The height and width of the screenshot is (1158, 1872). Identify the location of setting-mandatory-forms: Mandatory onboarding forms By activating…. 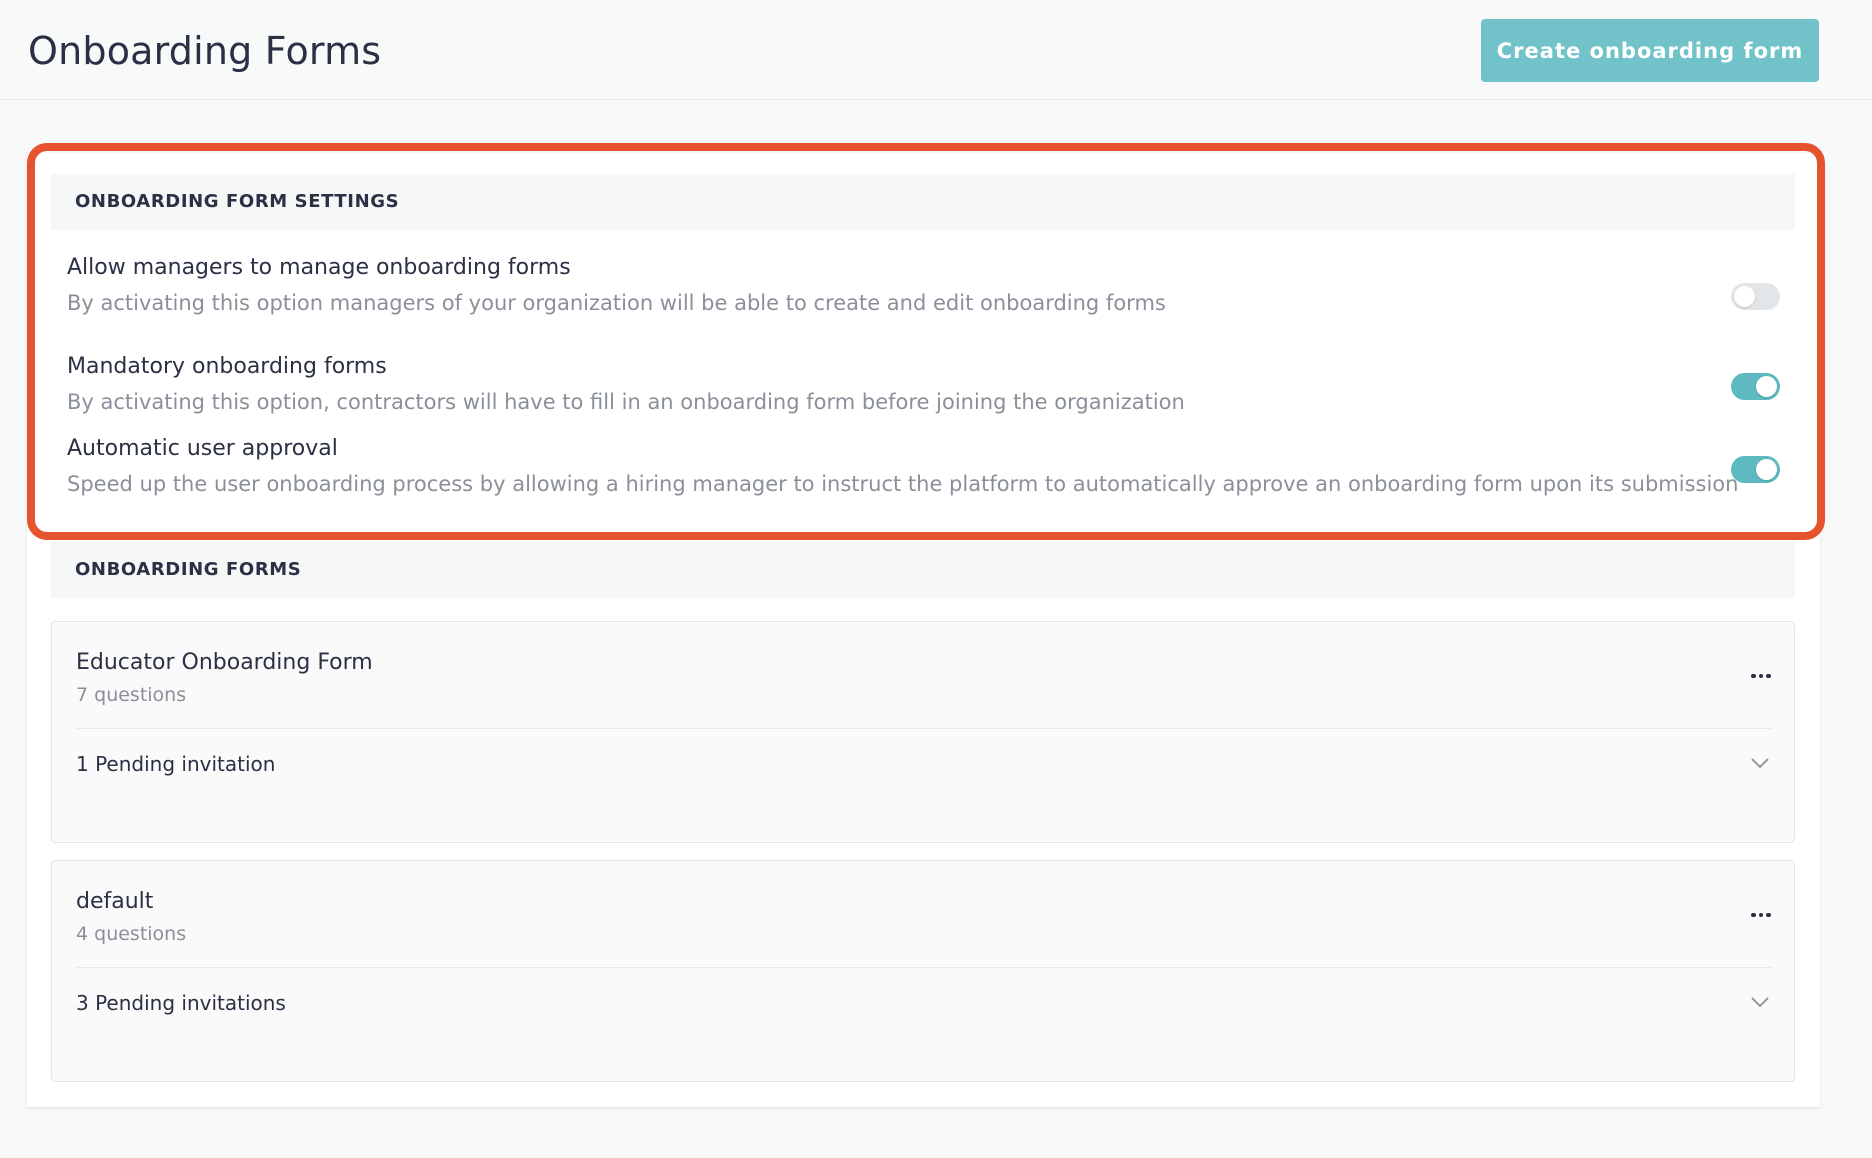
(927, 384).